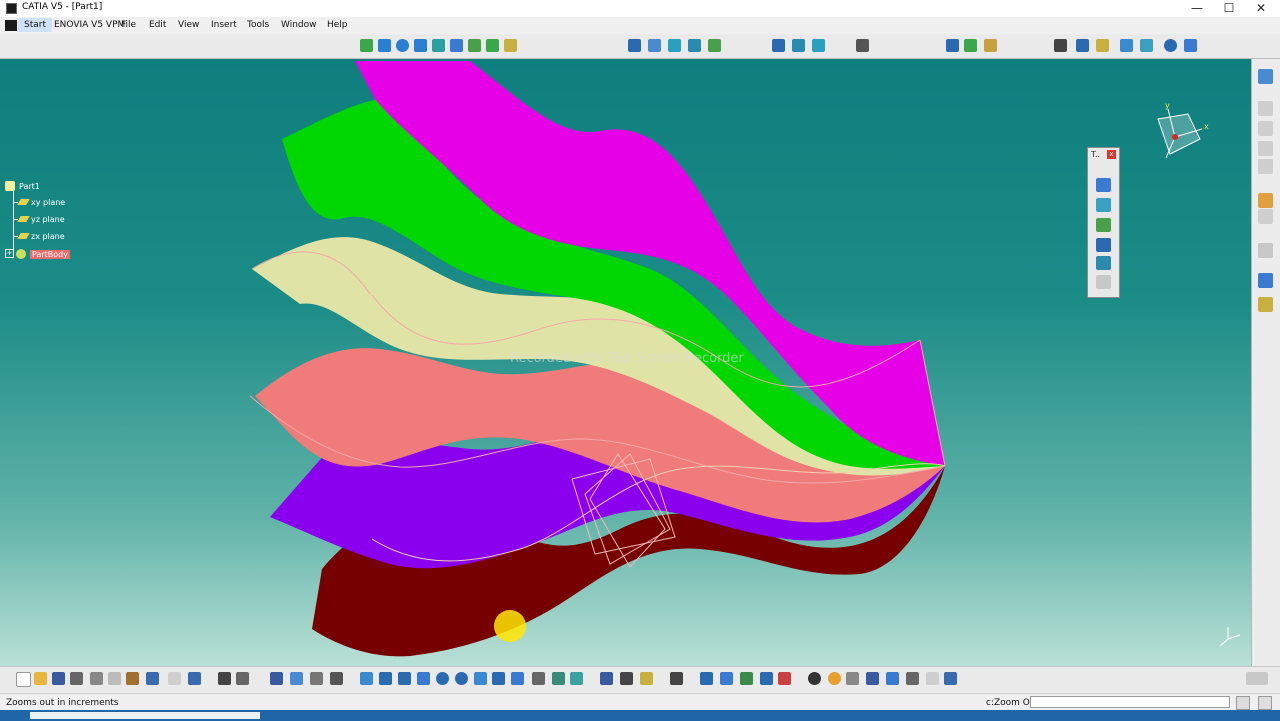  I want to click on knowledge-icon, so click(316, 678).